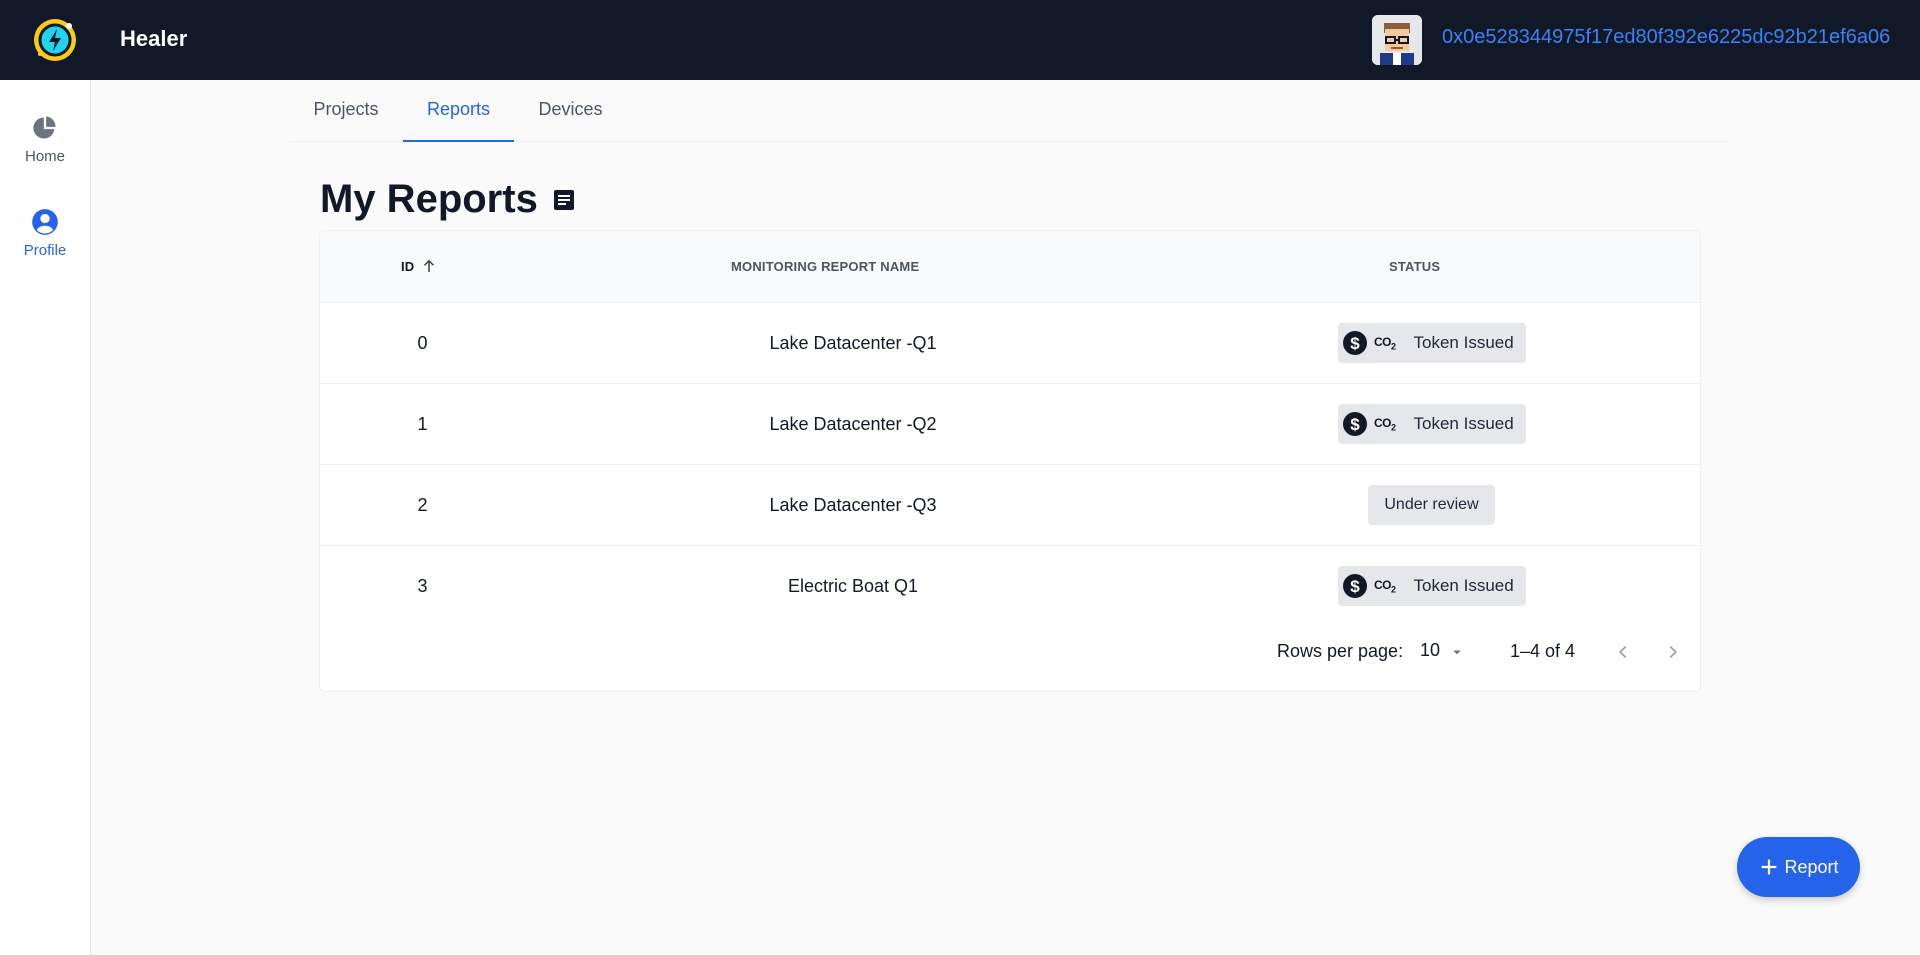 This screenshot has width=1920, height=955. I want to click on page-title: My Reports, so click(429, 199).